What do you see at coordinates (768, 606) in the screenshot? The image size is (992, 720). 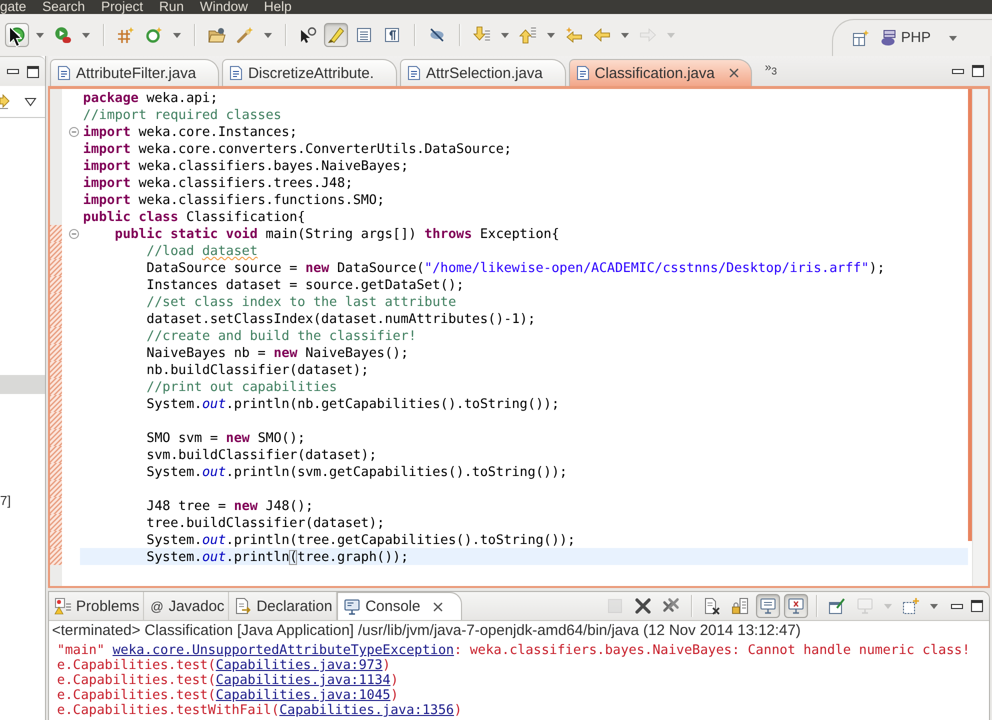 I see `monitor-lines-icon` at bounding box center [768, 606].